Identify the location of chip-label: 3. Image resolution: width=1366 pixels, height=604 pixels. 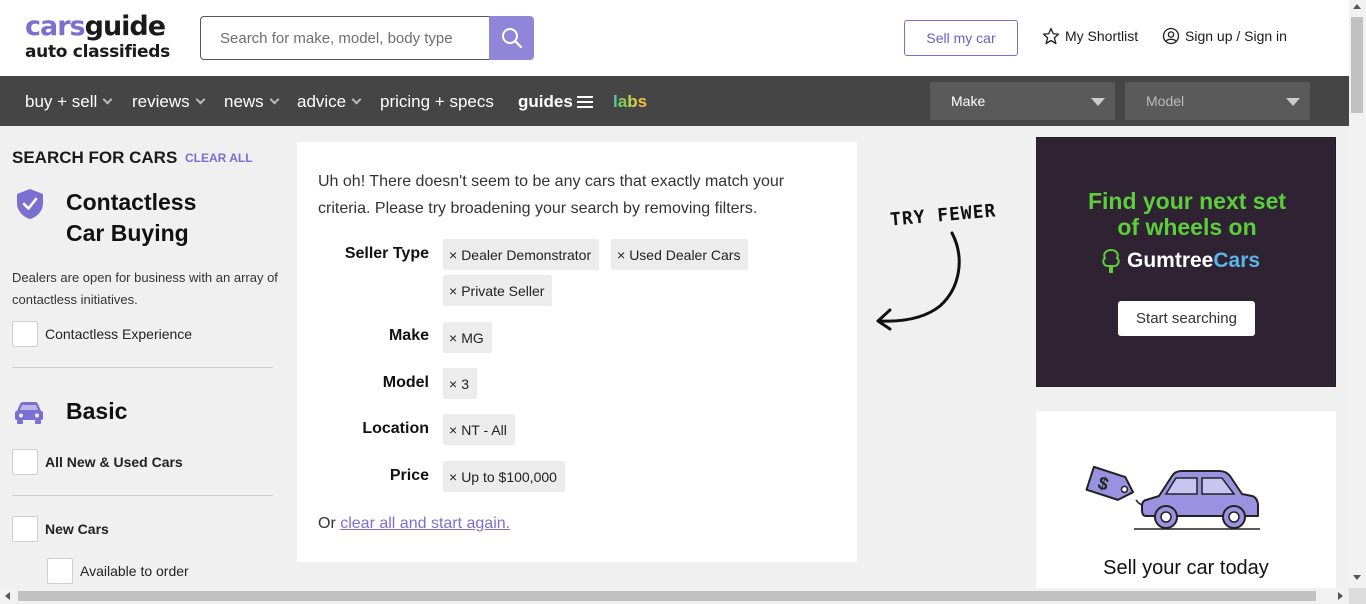
(465, 383).